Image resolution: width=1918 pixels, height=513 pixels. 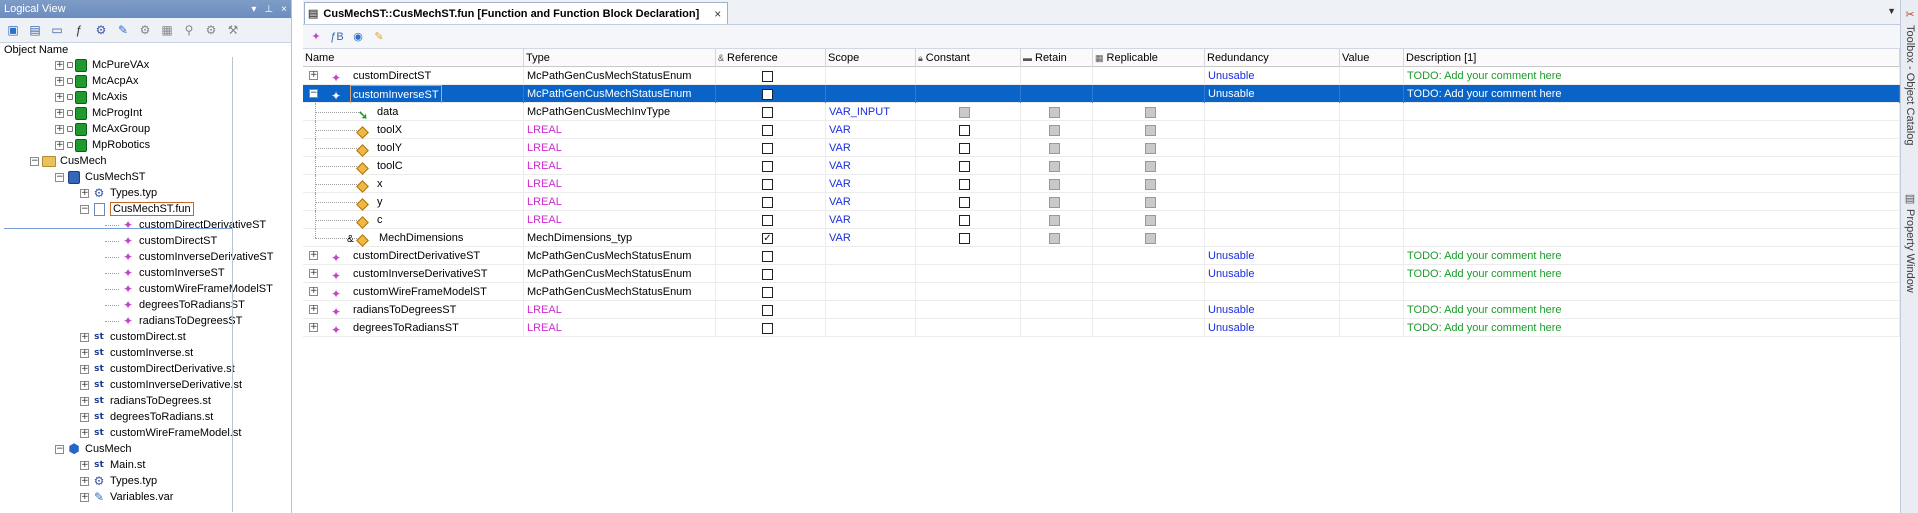 I want to click on header-name: Name, so click(x=413, y=58).